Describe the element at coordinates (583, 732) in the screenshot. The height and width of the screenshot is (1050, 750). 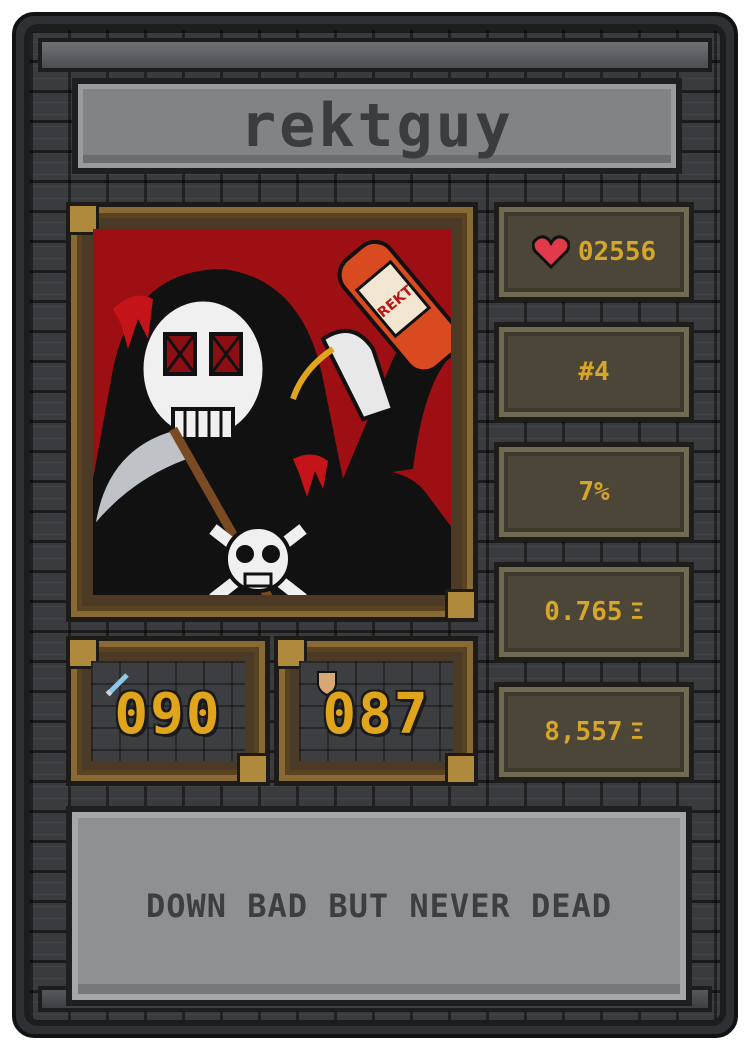
I see `volume-value: 8,557` at that location.